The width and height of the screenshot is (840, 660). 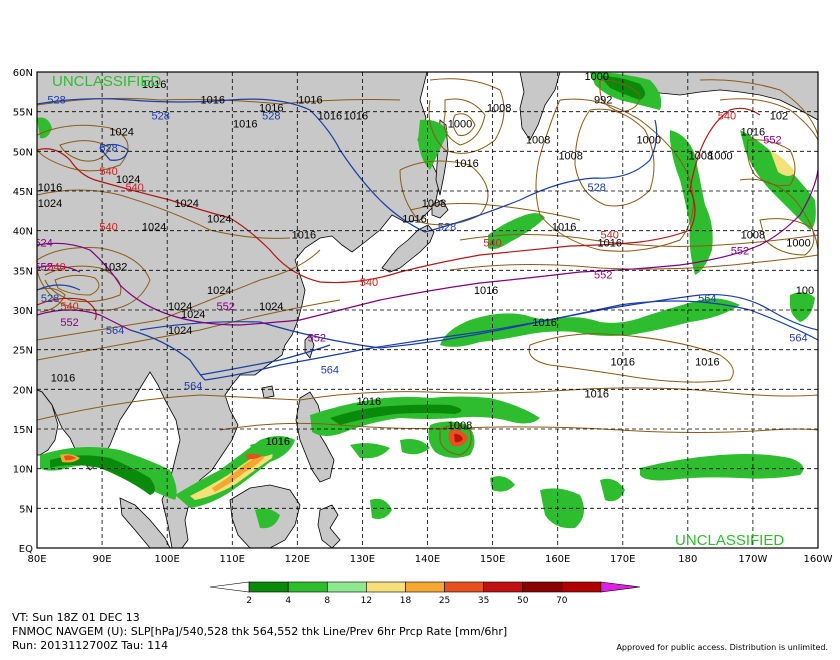 I want to click on lon-label: 80E, so click(x=36, y=559).